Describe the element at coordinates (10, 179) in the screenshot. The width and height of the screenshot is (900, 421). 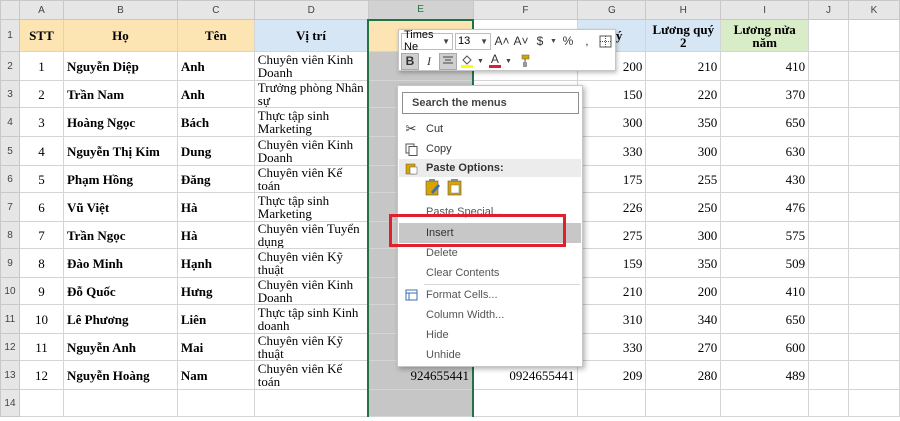
I see `row-header: 6` at that location.